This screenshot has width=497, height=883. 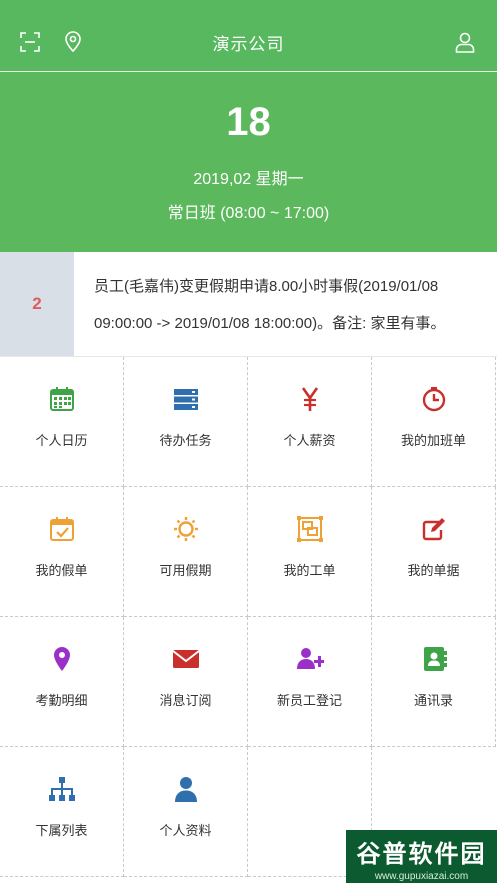 What do you see at coordinates (186, 682) in the screenshot?
I see `menu-item-message-subscription: 消息订阅` at bounding box center [186, 682].